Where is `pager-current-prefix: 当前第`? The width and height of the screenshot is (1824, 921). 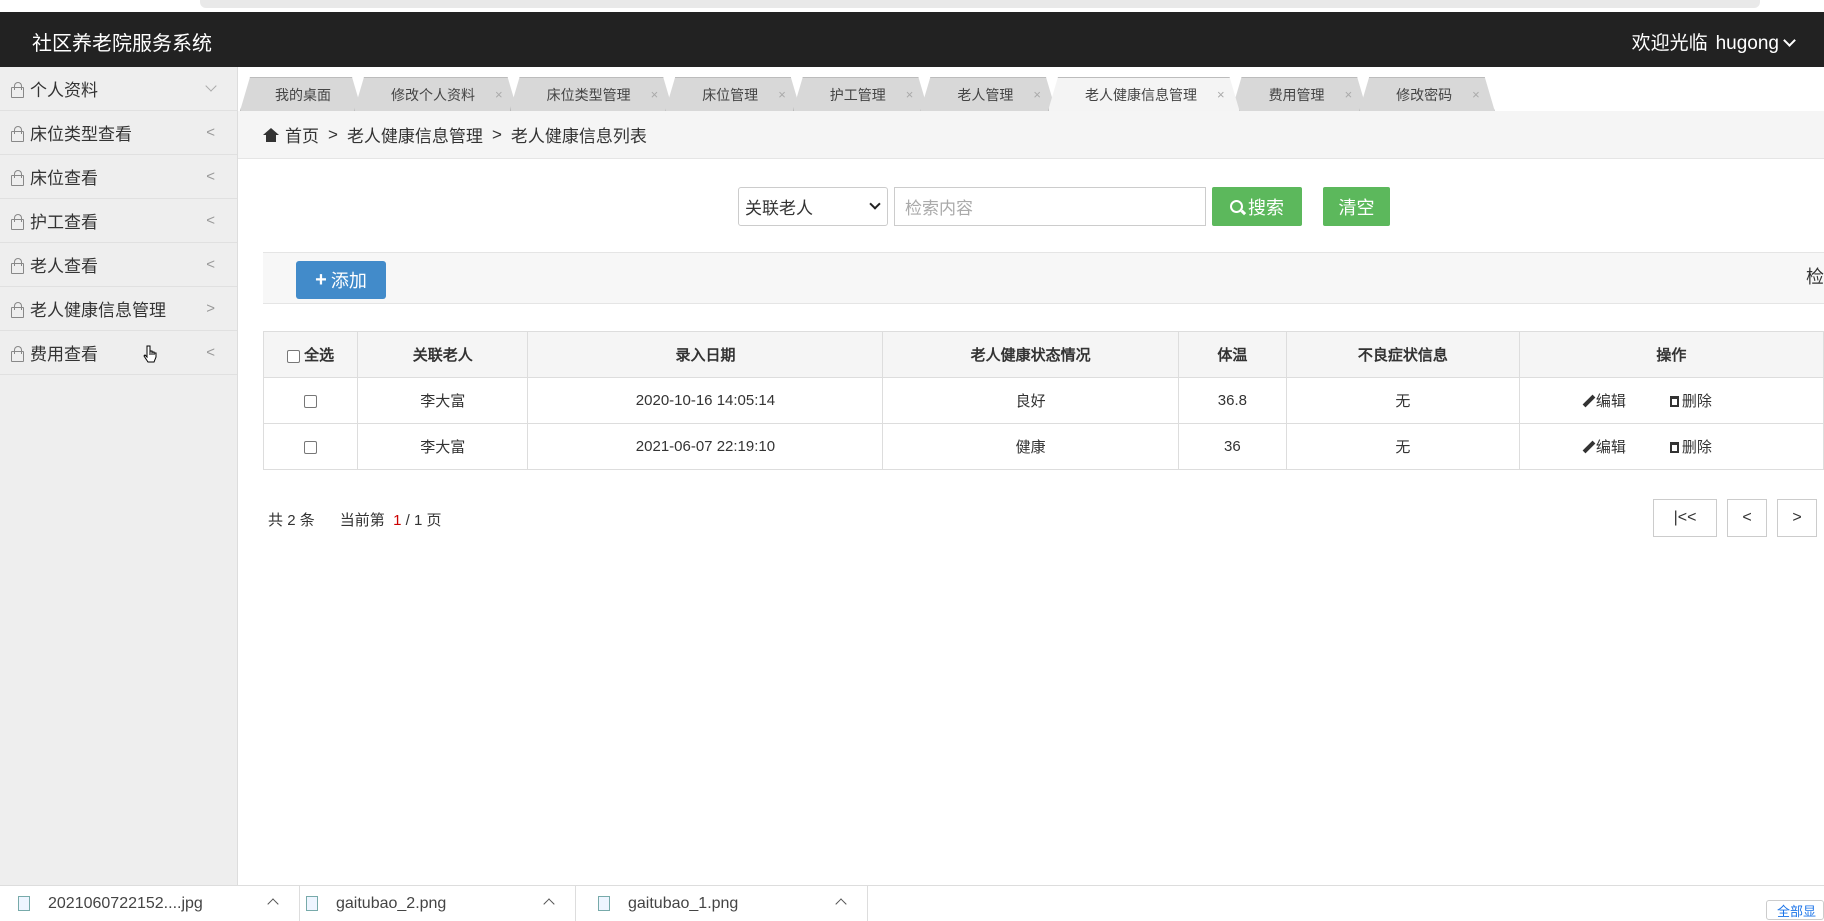 pager-current-prefix: 当前第 is located at coordinates (362, 520).